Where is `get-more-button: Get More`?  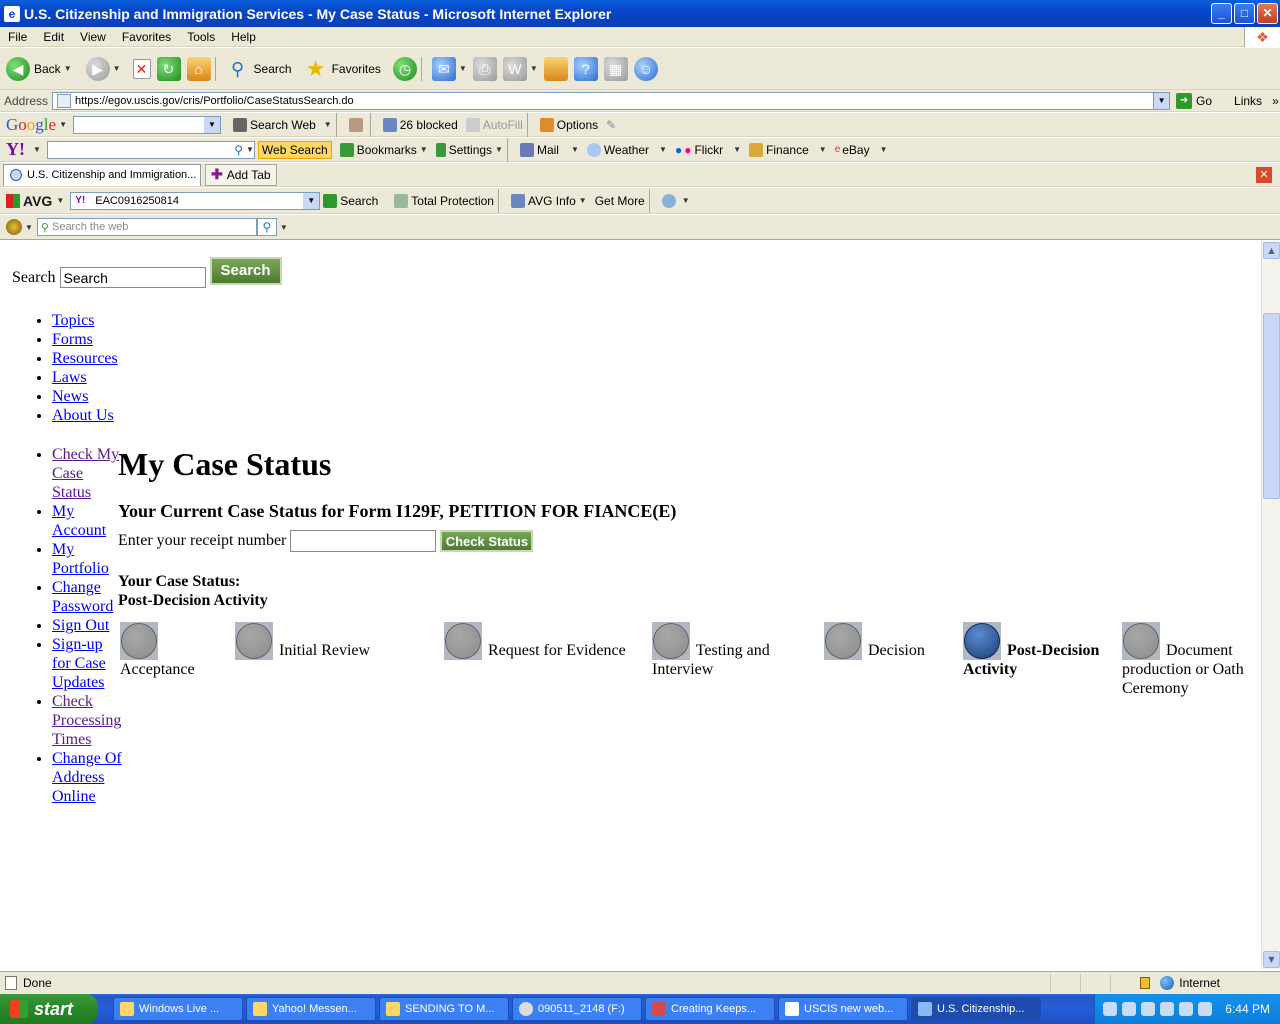
get-more-button: Get More is located at coordinates (620, 201).